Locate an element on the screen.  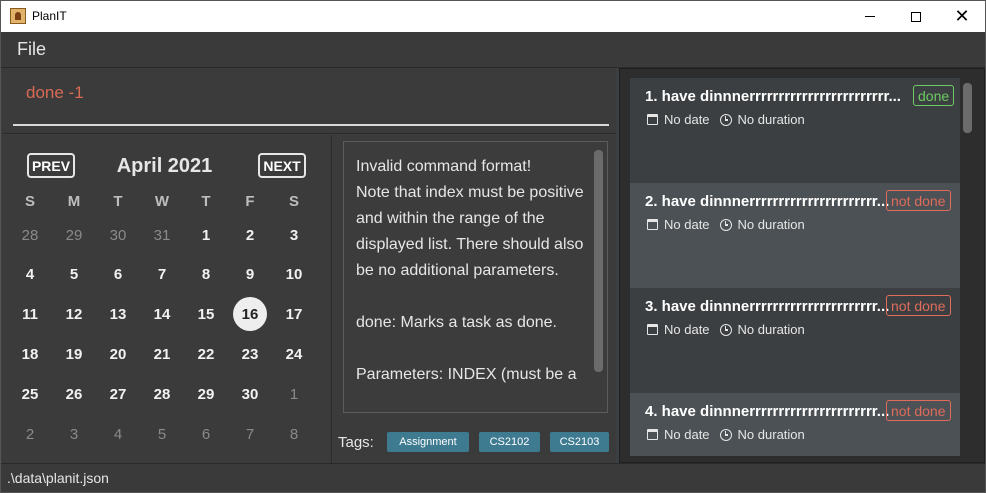
calendar-weekday-header: M is located at coordinates (74, 201).